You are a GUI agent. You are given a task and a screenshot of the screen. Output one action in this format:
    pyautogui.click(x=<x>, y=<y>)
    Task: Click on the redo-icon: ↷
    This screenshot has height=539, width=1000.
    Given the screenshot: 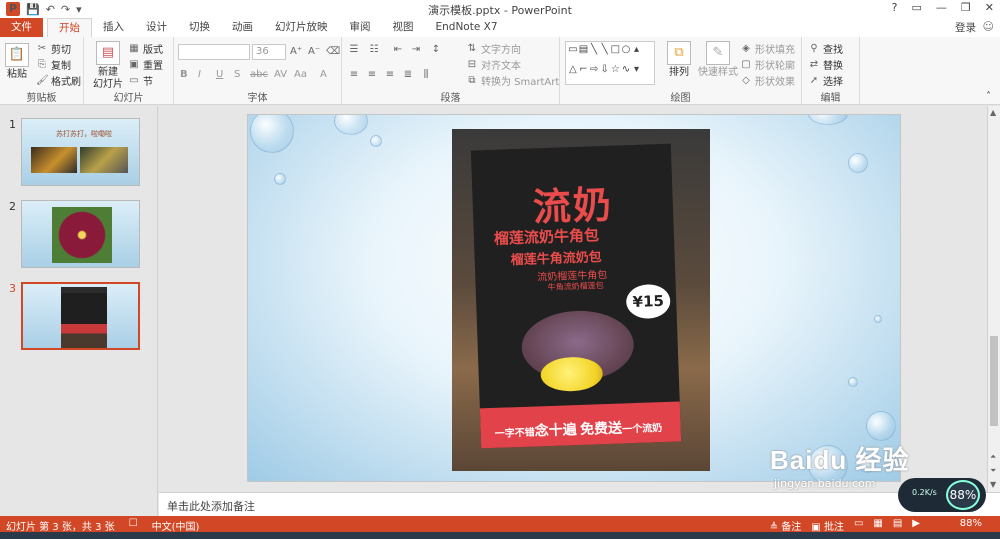 What is the action you would take?
    pyautogui.click(x=65, y=9)
    